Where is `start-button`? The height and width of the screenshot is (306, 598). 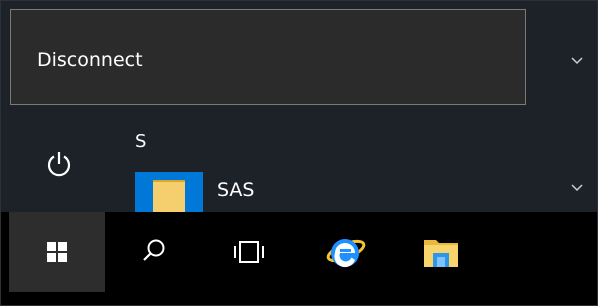
start-button is located at coordinates (57, 252).